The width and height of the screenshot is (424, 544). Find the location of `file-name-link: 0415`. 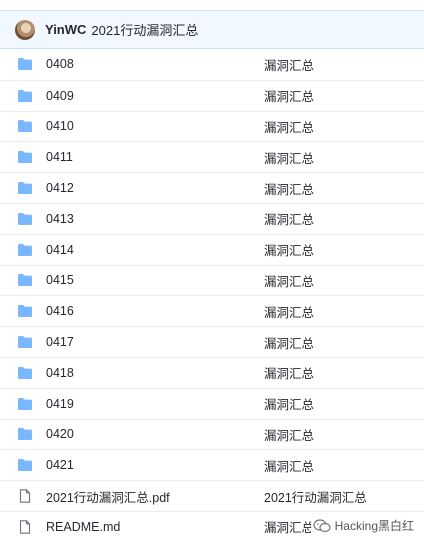

file-name-link: 0415 is located at coordinates (155, 280).